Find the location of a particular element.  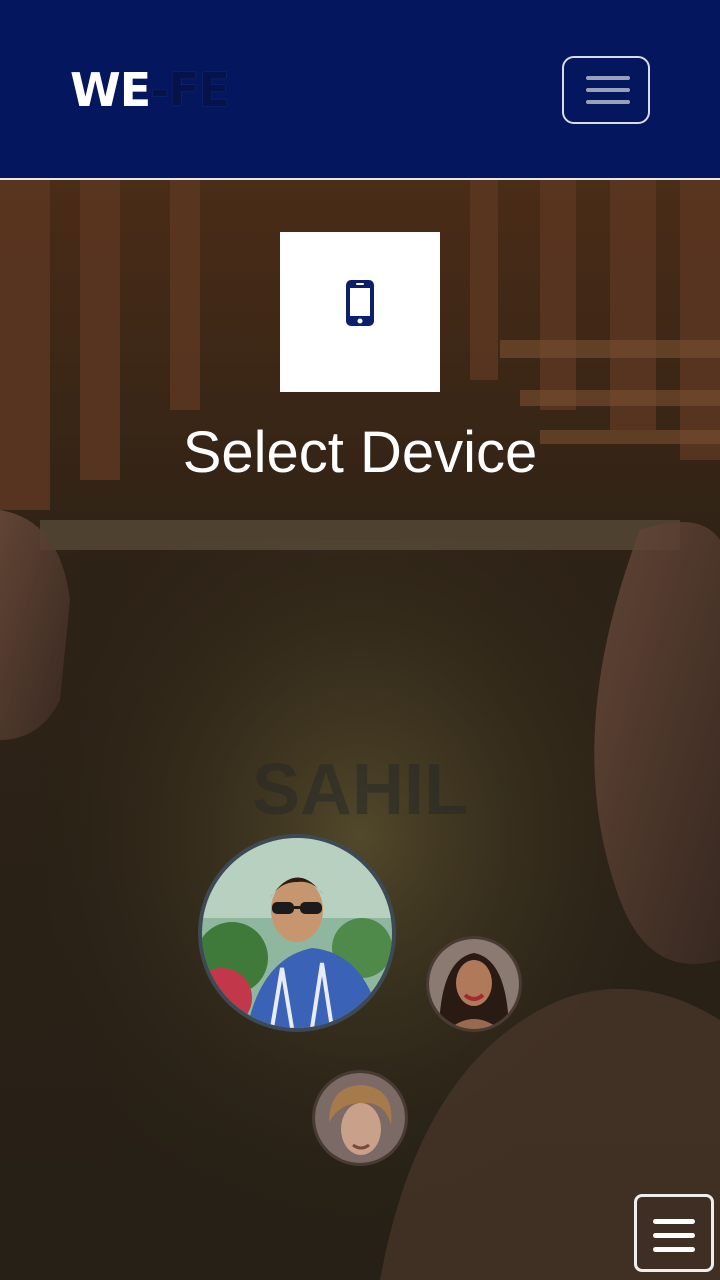

top-navbar: WE-FE is located at coordinates (360, 90).